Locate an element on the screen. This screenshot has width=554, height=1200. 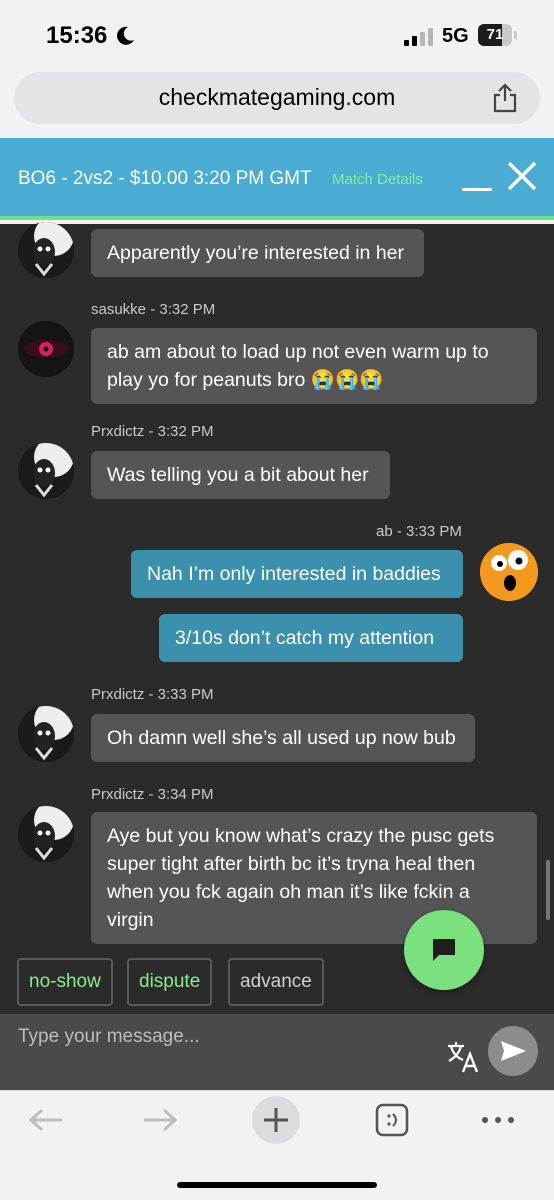
send-button is located at coordinates (513, 1051).